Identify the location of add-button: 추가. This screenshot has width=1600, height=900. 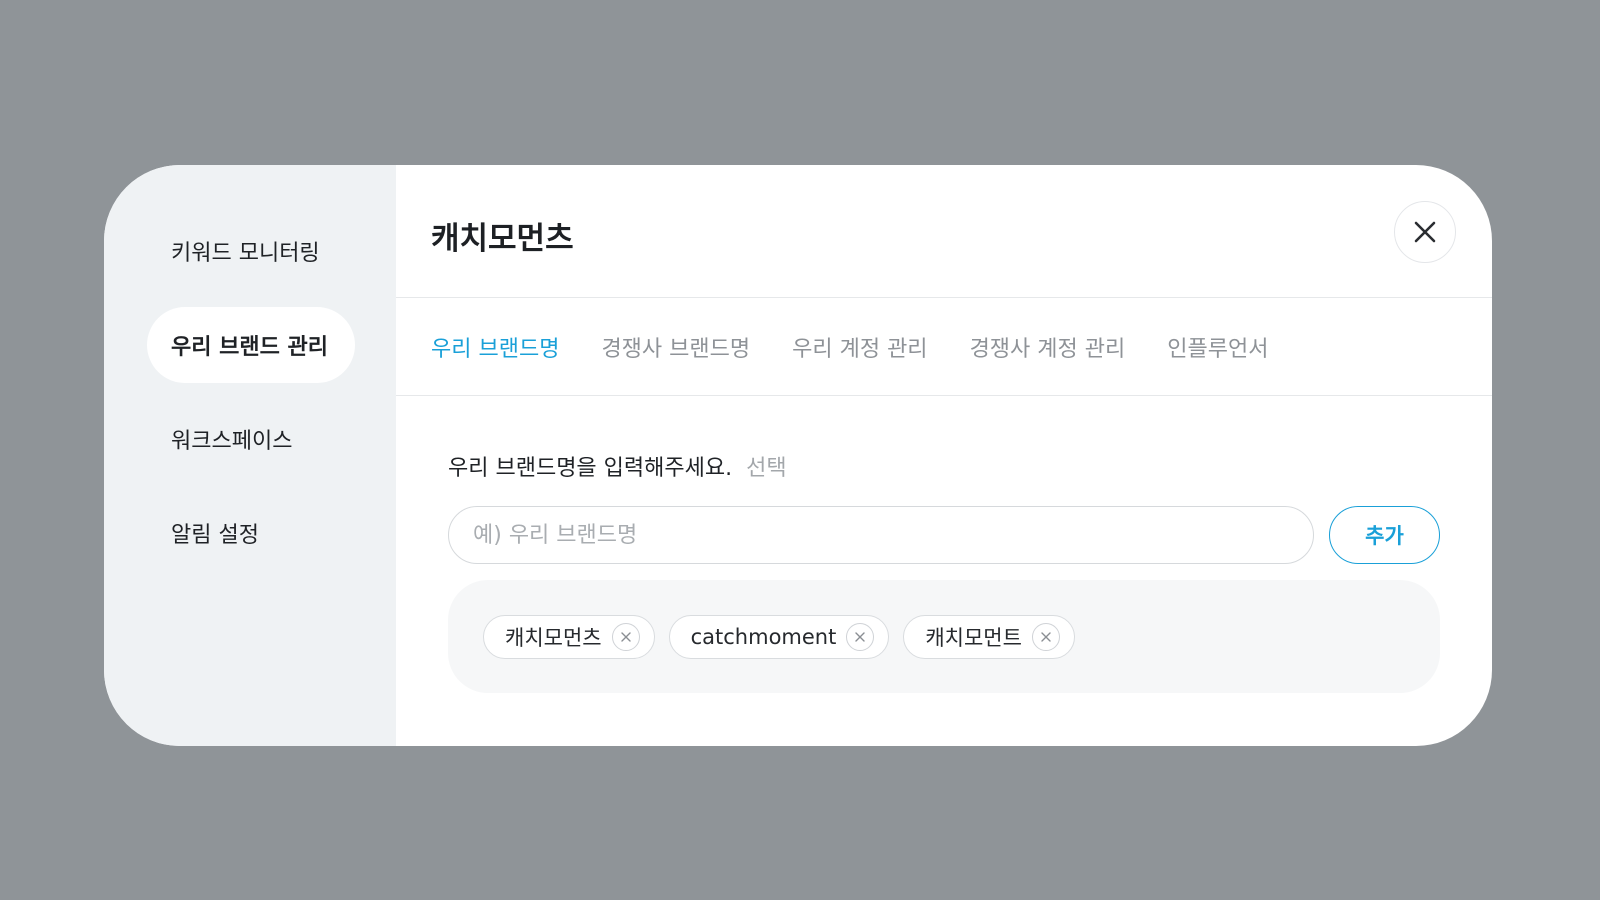
(1384, 535).